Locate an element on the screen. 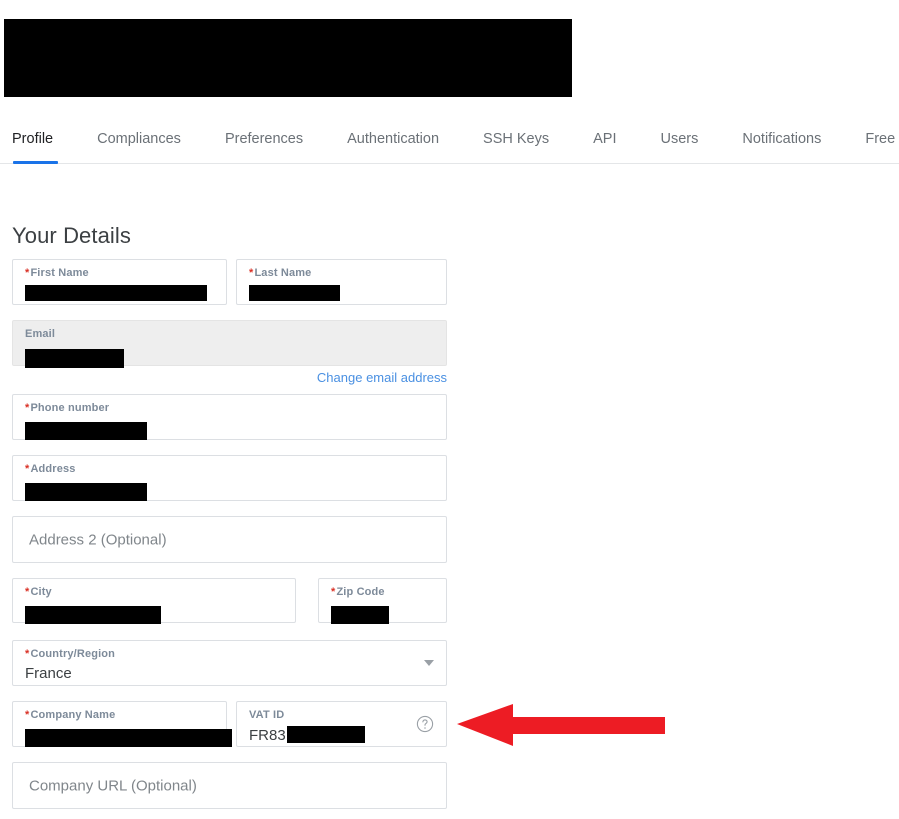  zip-code-field: *Zip Code is located at coordinates (382, 601).